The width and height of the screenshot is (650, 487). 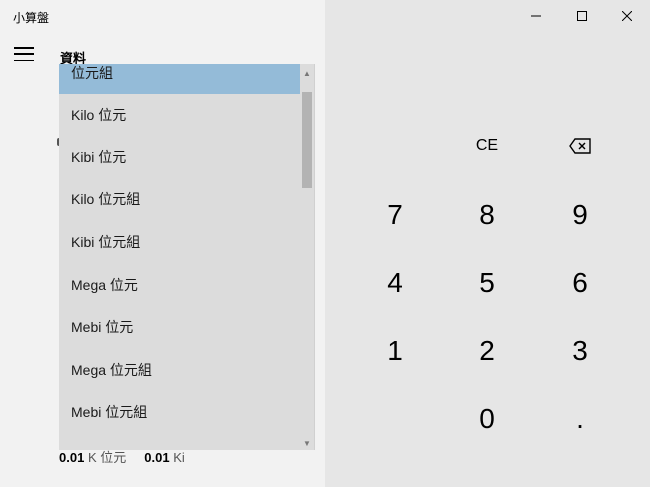 I want to click on scroll-thumb, so click(x=307, y=140).